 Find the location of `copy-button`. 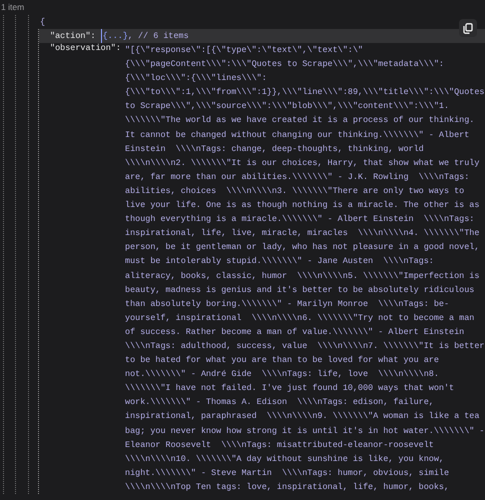

copy-button is located at coordinates (468, 28).